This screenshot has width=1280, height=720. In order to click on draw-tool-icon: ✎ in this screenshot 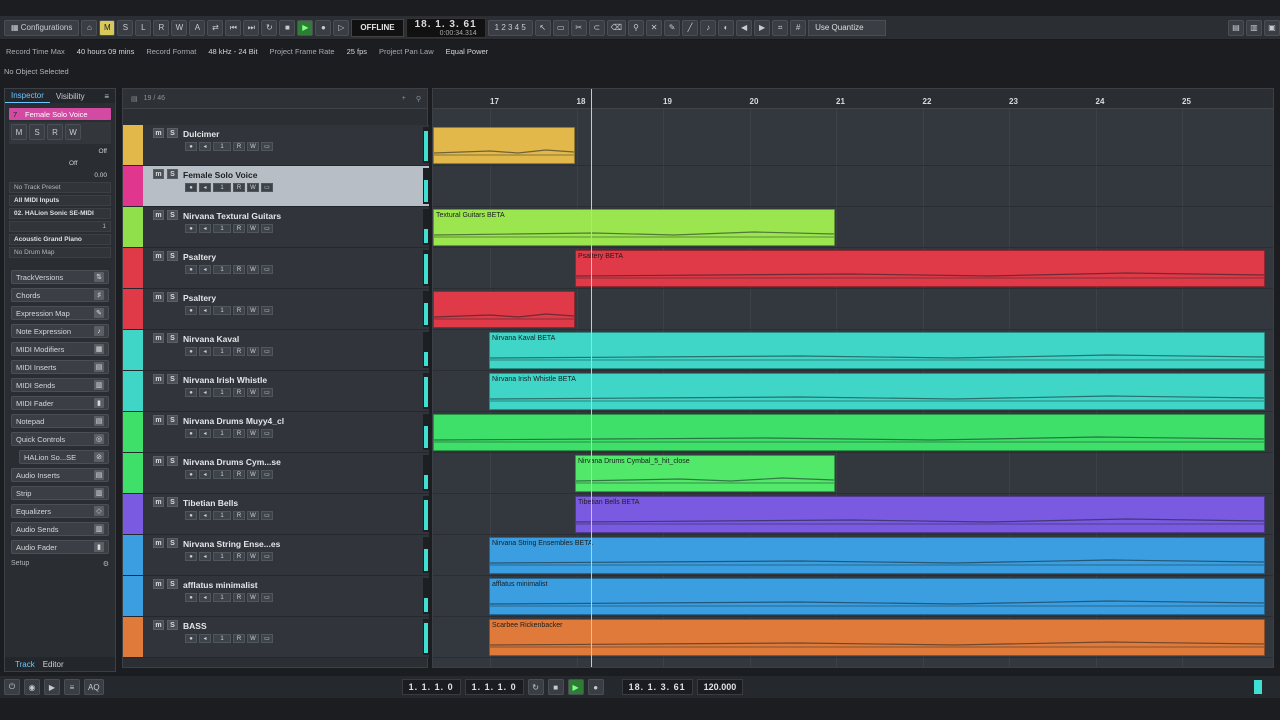, I will do `click(672, 27)`.